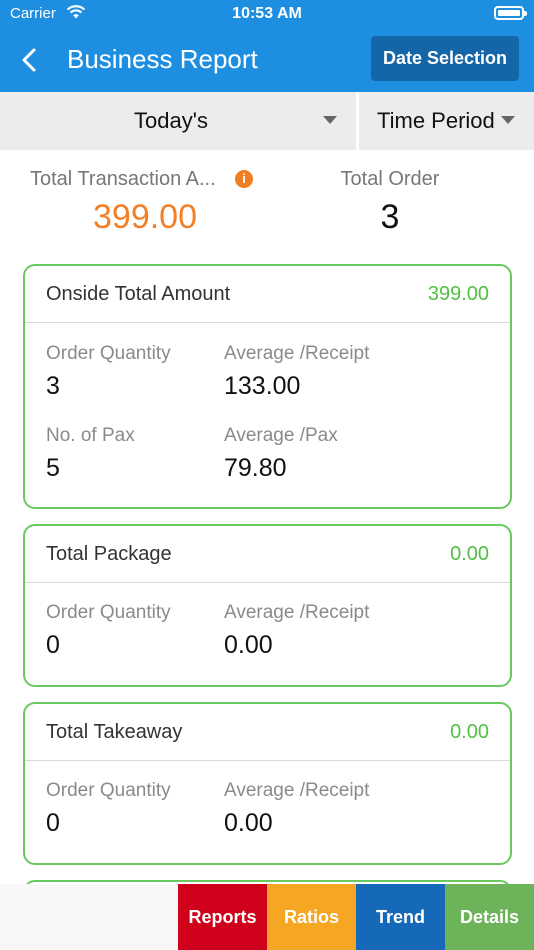 The width and height of the screenshot is (534, 950). What do you see at coordinates (510, 13) in the screenshot?
I see `battery-icon` at bounding box center [510, 13].